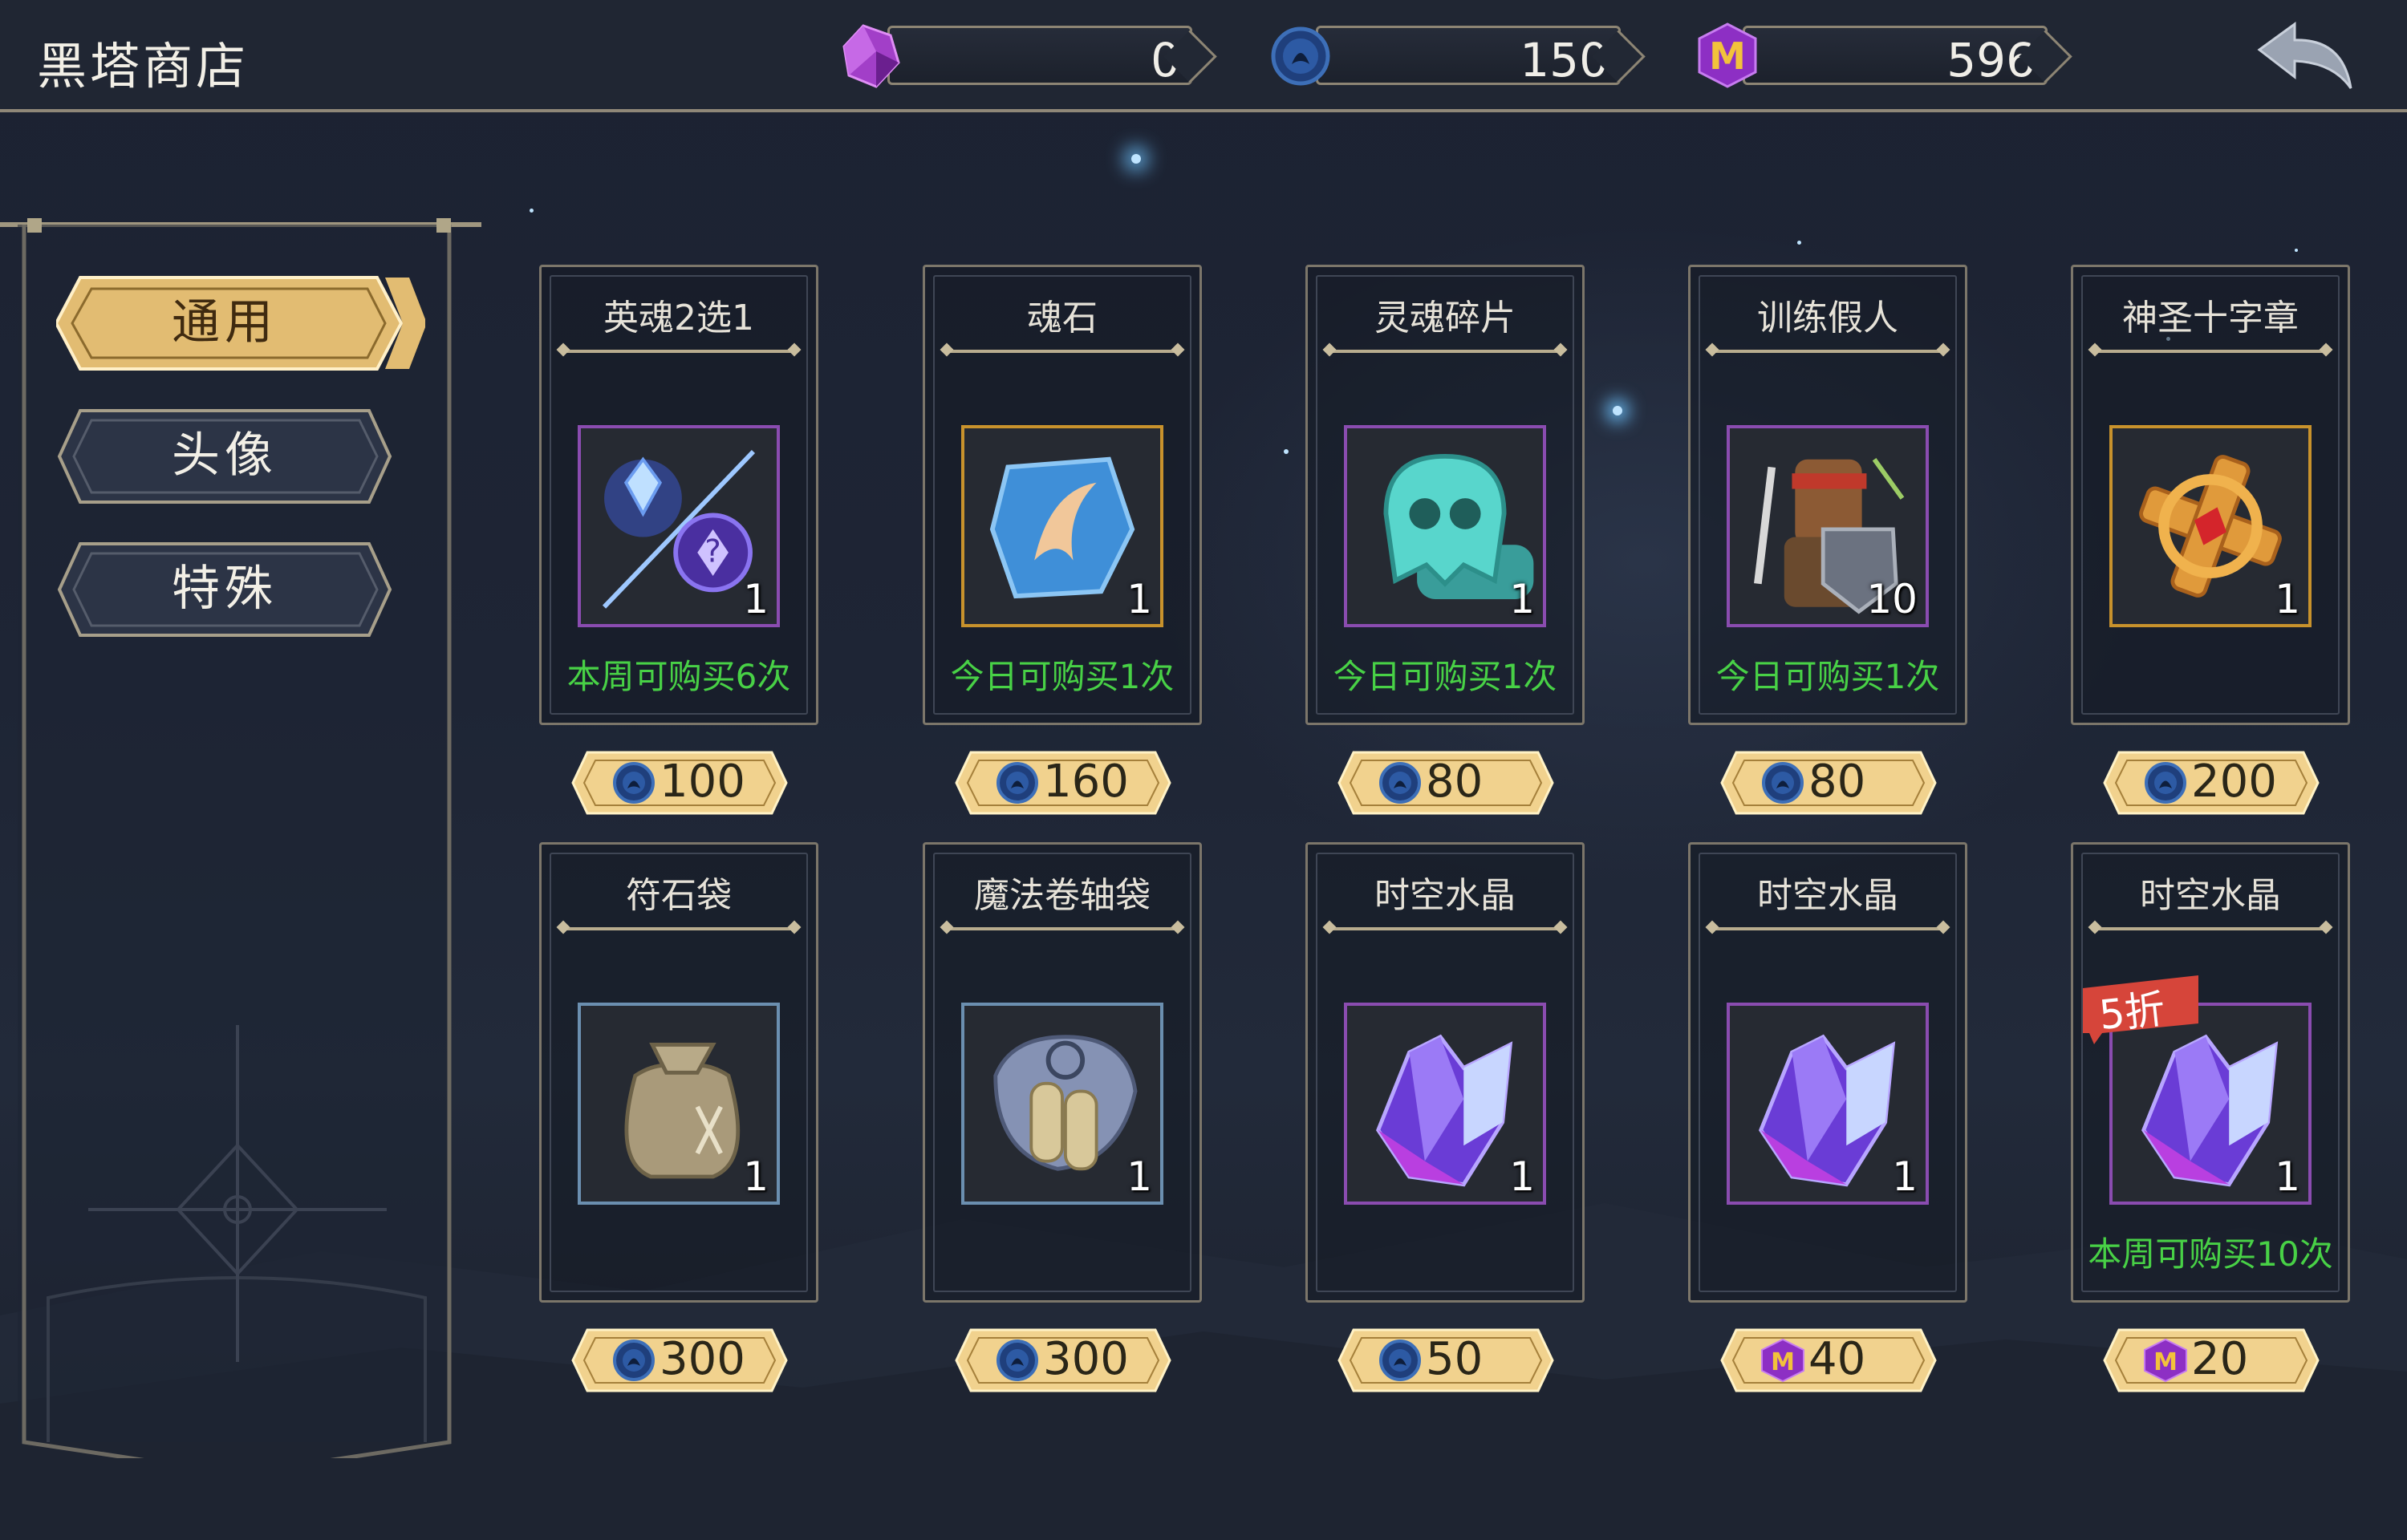 Image resolution: width=2407 pixels, height=1540 pixels. I want to click on item-card: 训练假人 10 今日可购买1次, so click(1828, 495).